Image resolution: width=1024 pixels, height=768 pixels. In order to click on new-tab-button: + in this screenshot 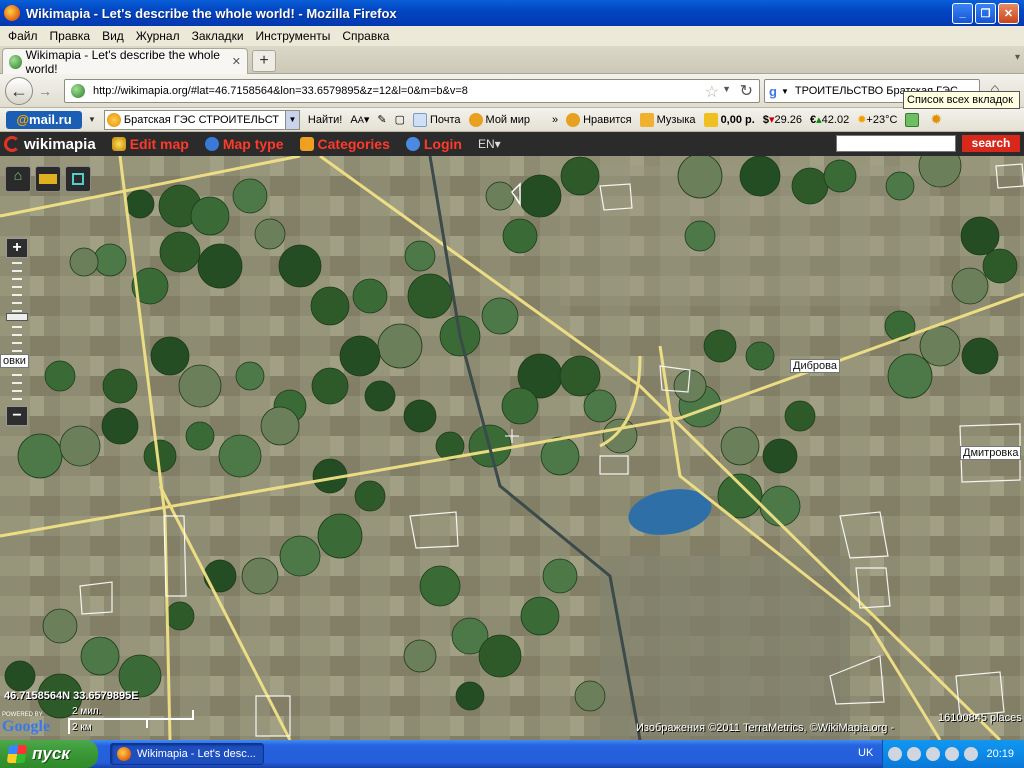, I will do `click(264, 61)`.